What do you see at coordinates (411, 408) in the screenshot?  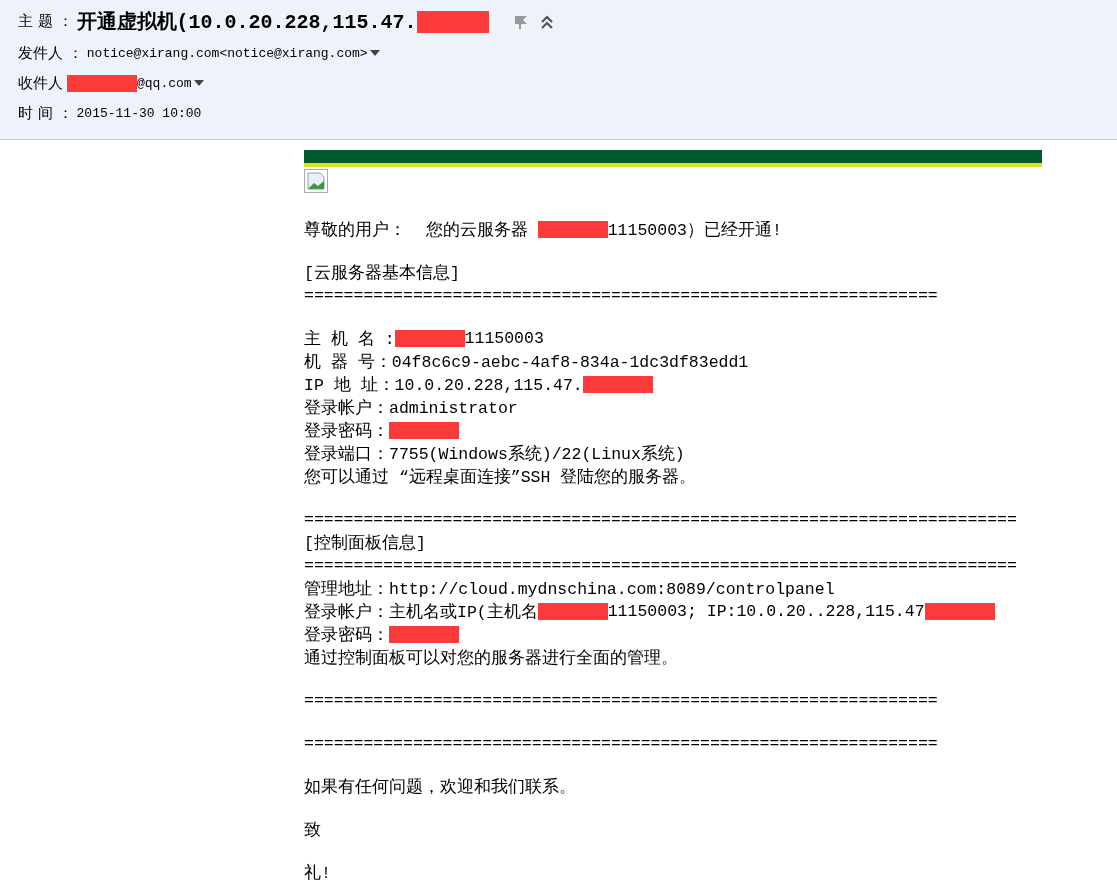 I see `body-text: 登录帐户：administrator` at bounding box center [411, 408].